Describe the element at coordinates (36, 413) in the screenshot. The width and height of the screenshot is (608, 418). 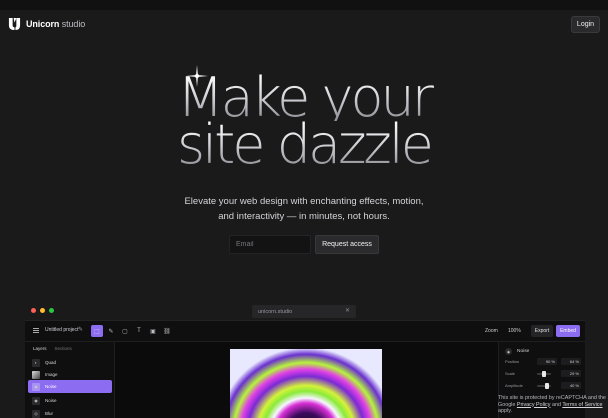
I see `blur-icon: ◎` at that location.